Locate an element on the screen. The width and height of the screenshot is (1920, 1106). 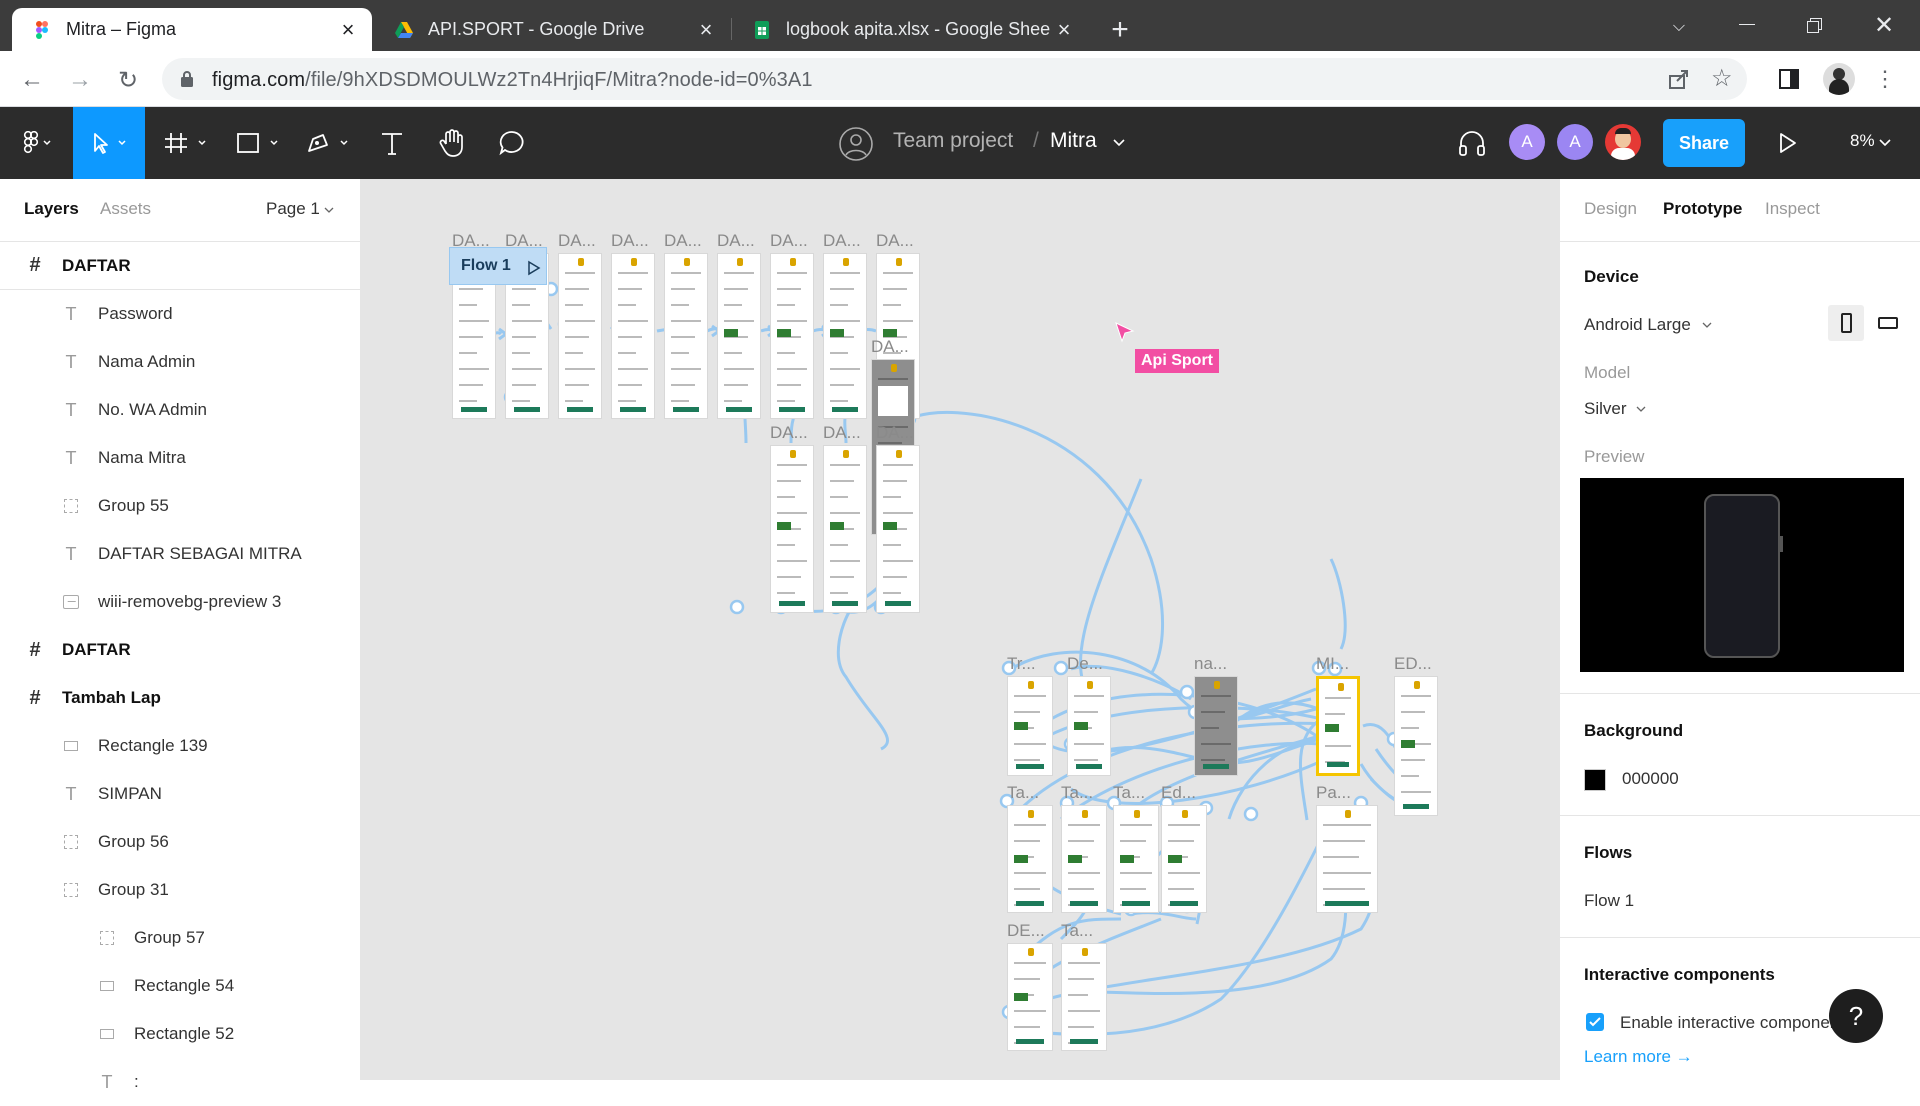
headphones-icon is located at coordinates (1472, 143).